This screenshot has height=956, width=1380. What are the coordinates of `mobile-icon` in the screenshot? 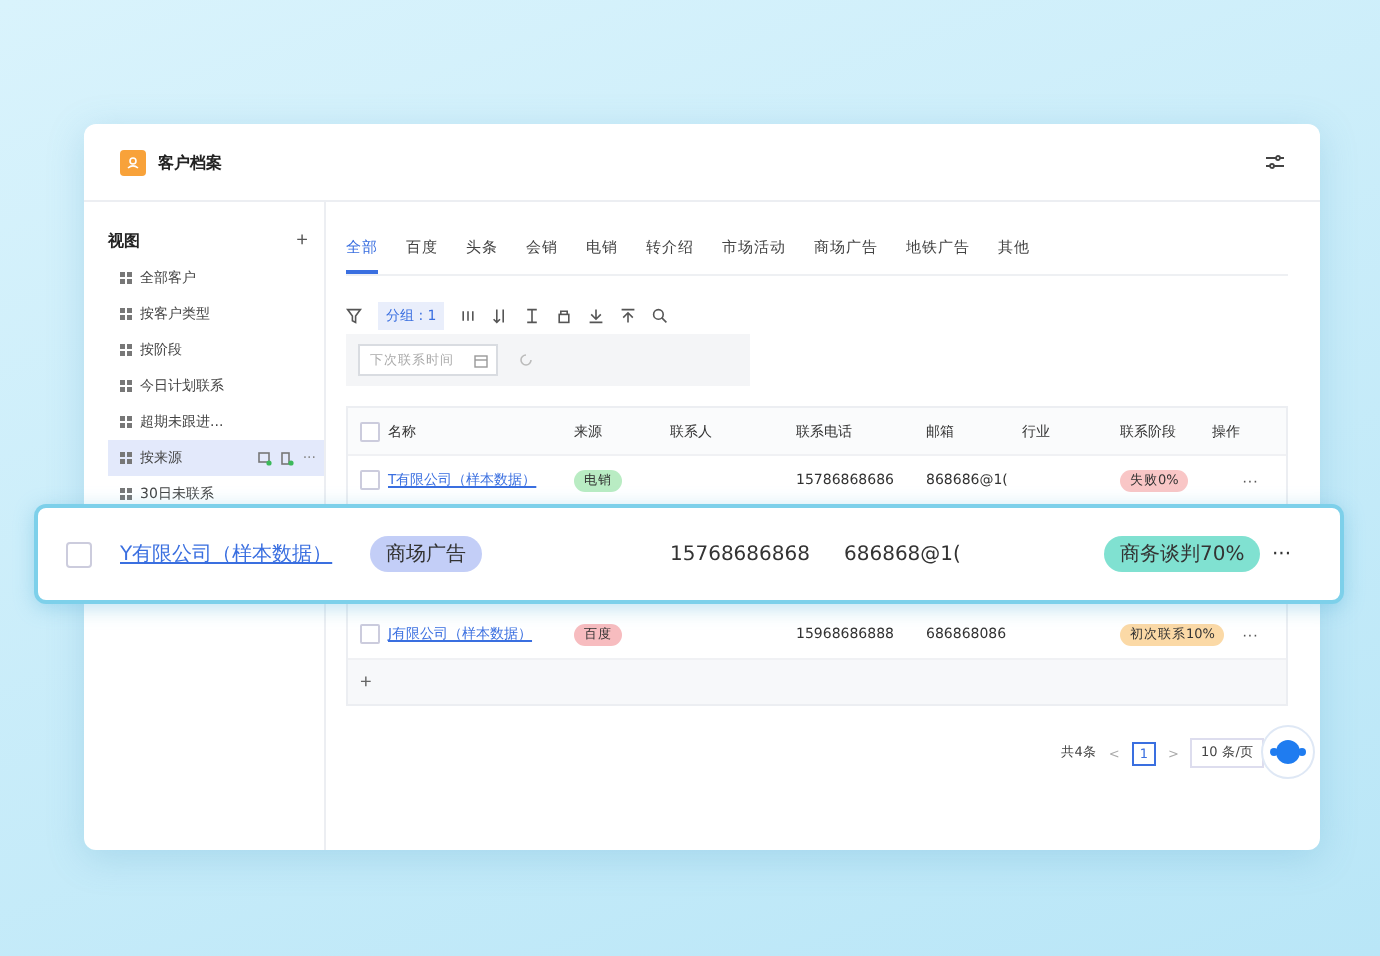 It's located at (287, 458).